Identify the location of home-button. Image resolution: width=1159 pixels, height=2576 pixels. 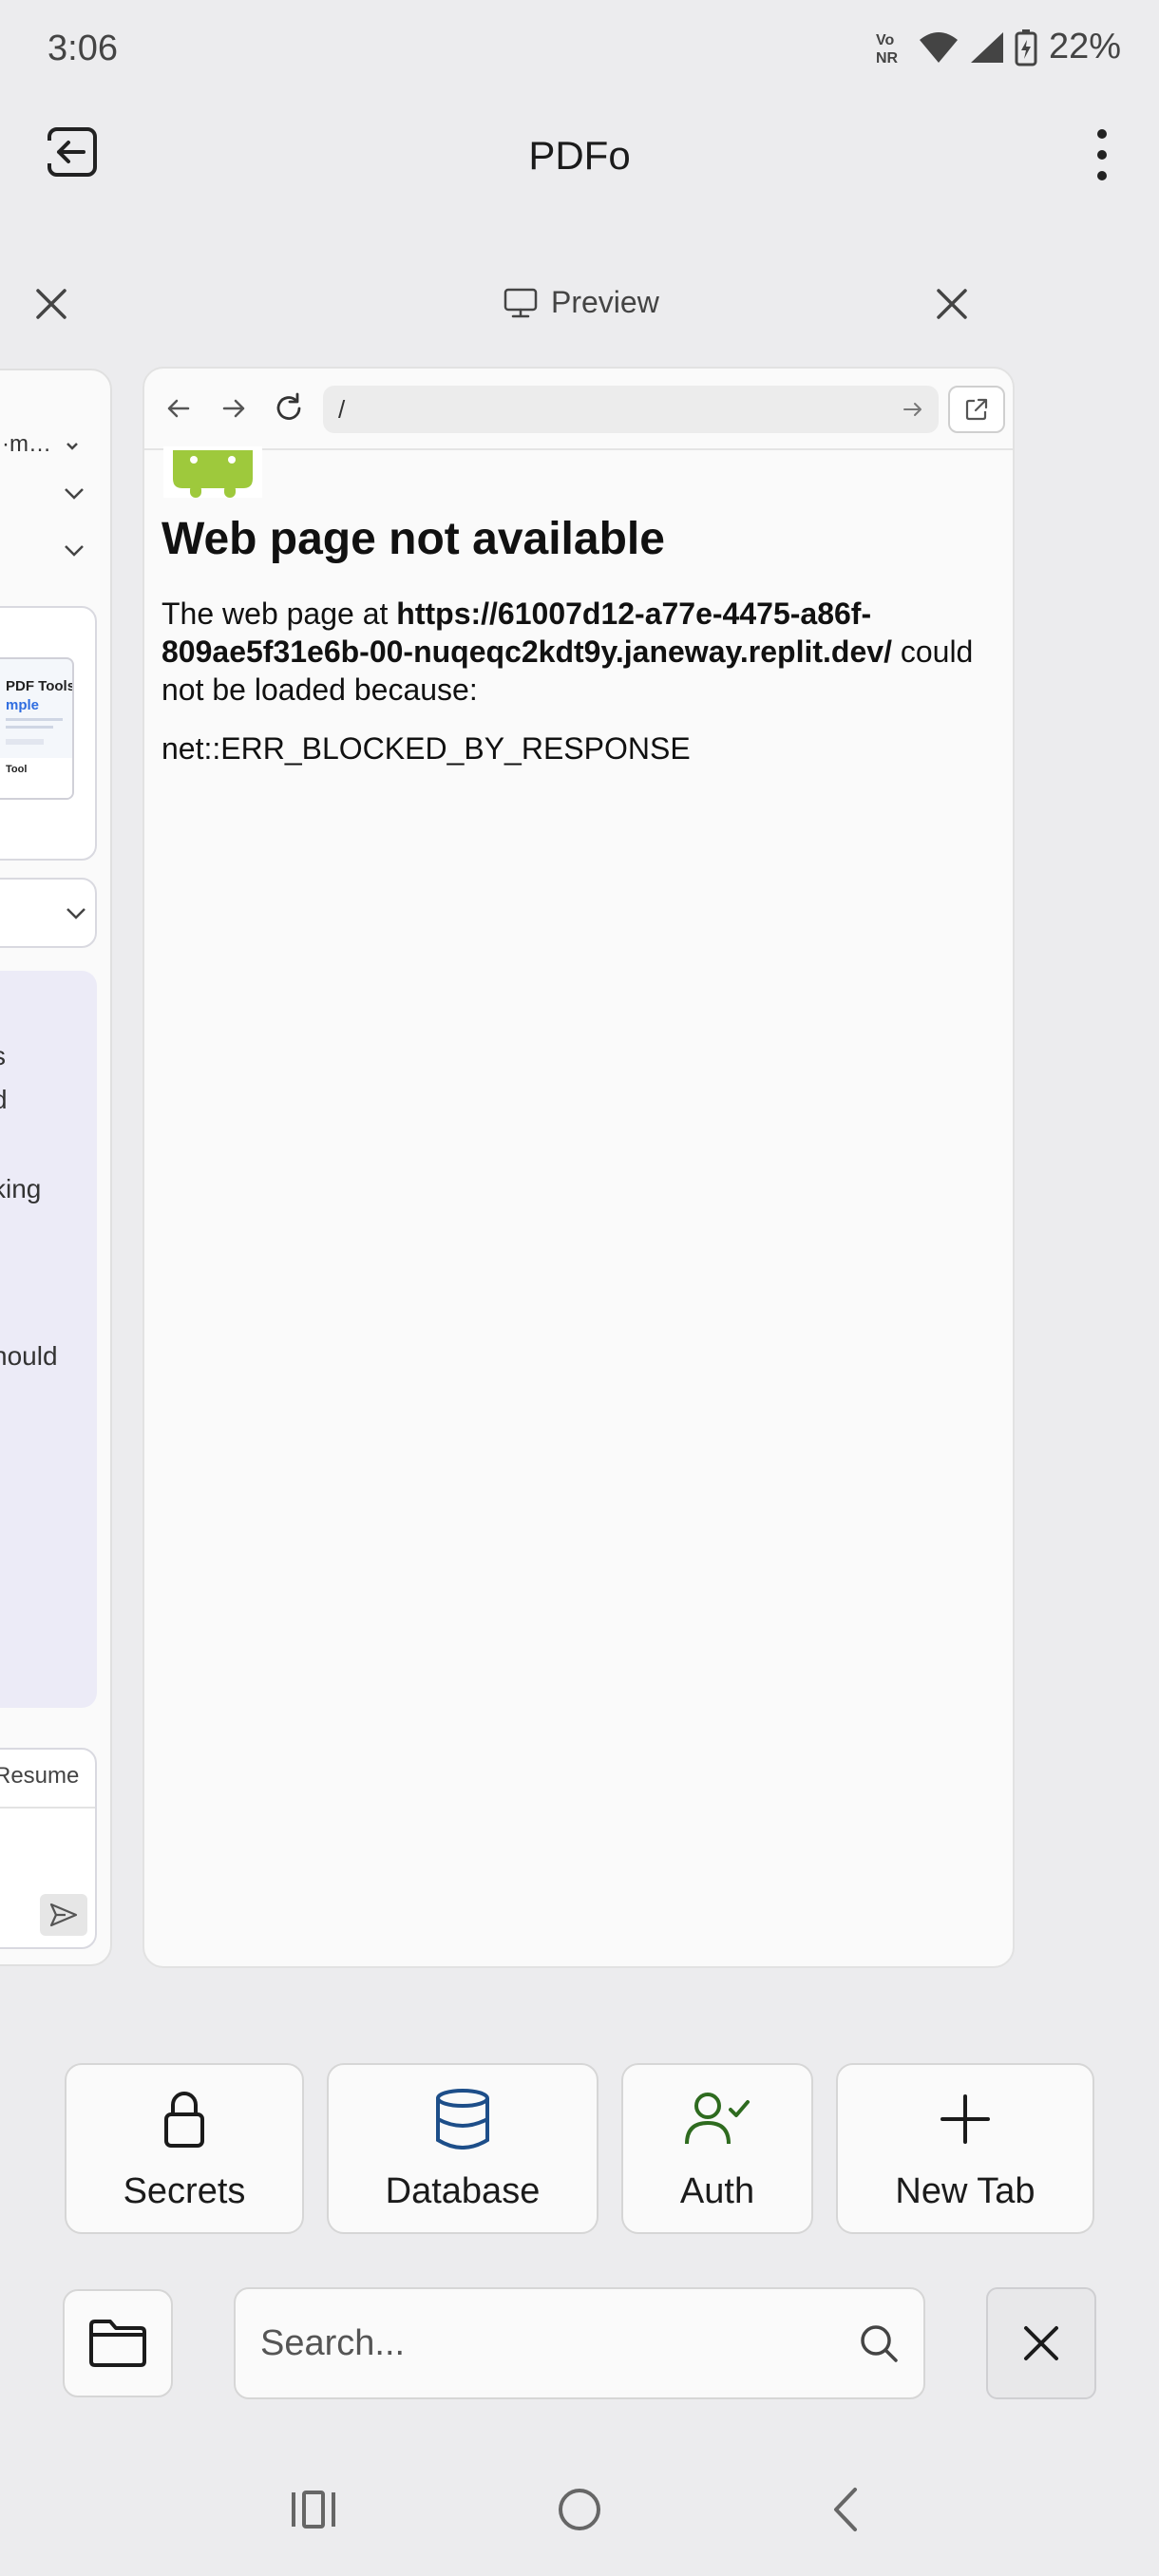
(579, 2509).